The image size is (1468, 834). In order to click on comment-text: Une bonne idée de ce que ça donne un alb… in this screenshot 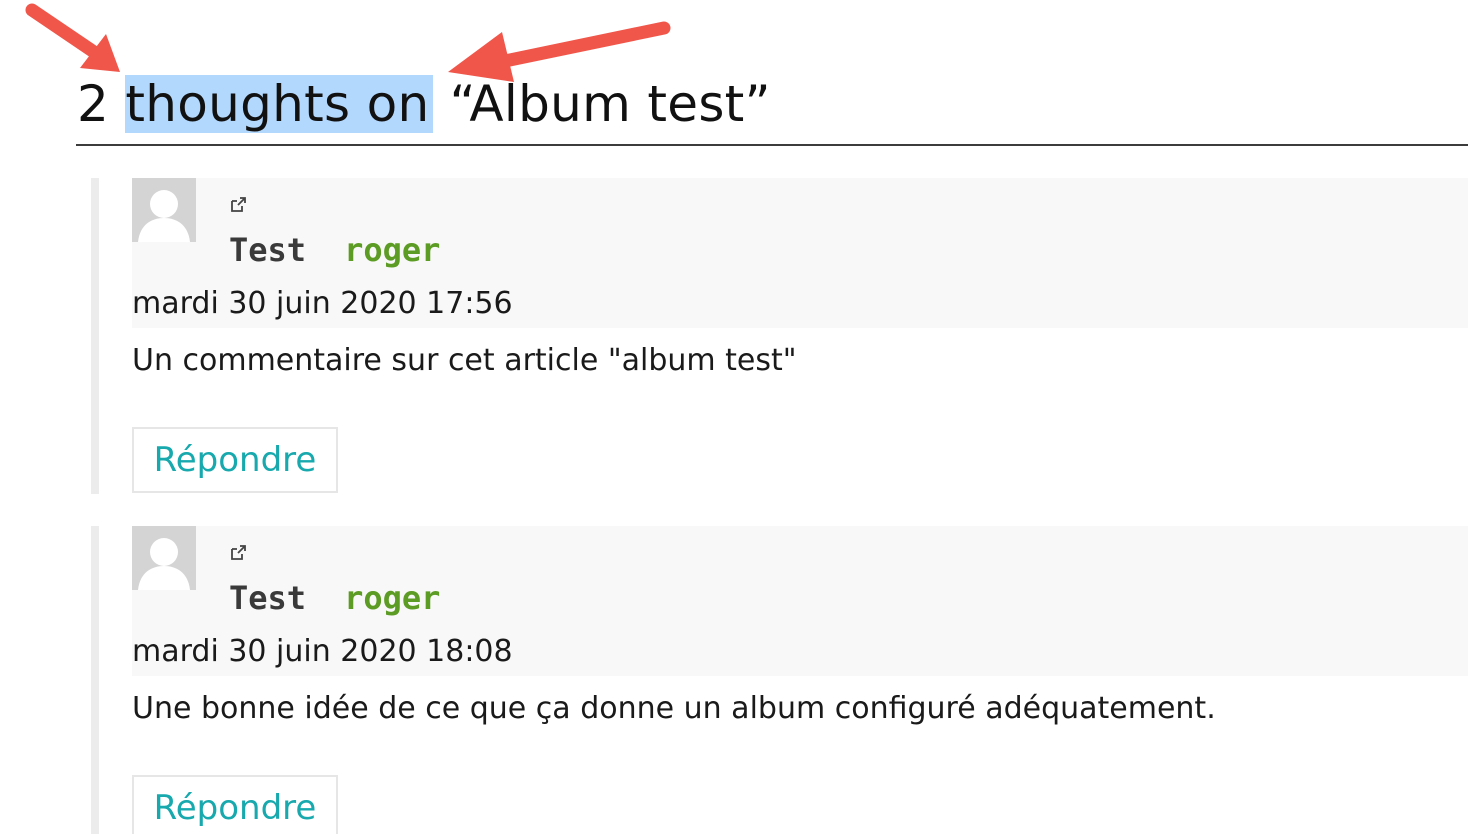, I will do `click(674, 708)`.